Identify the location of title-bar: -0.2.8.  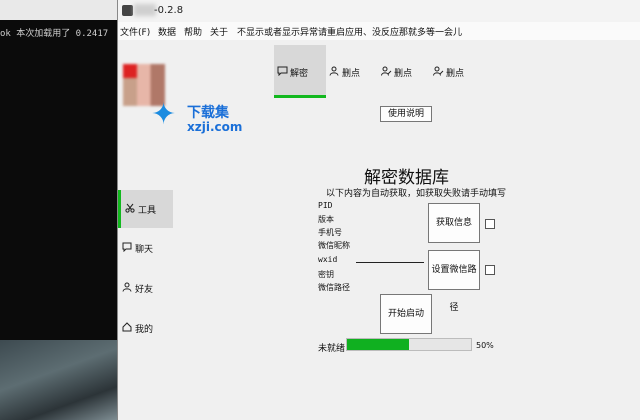
(379, 11).